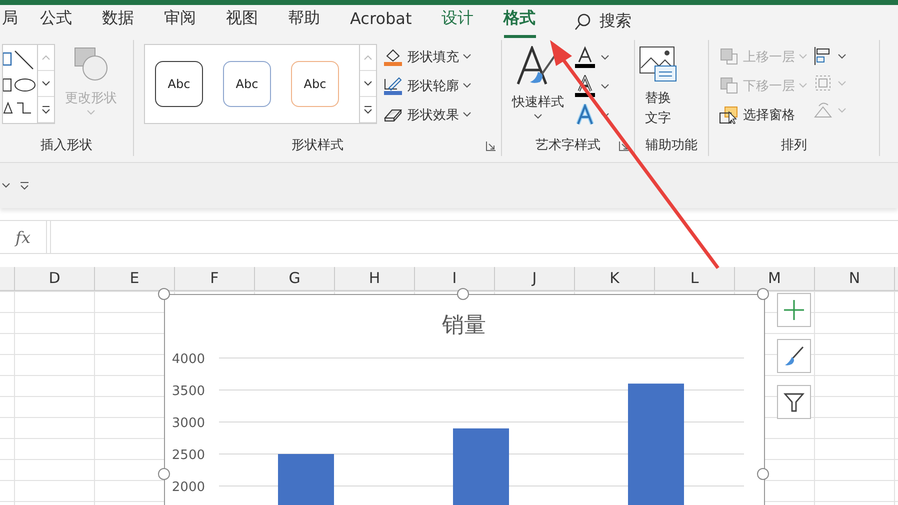 Image resolution: width=898 pixels, height=505 pixels. What do you see at coordinates (763, 114) in the screenshot?
I see `arrange-command-button: 选择窗格` at bounding box center [763, 114].